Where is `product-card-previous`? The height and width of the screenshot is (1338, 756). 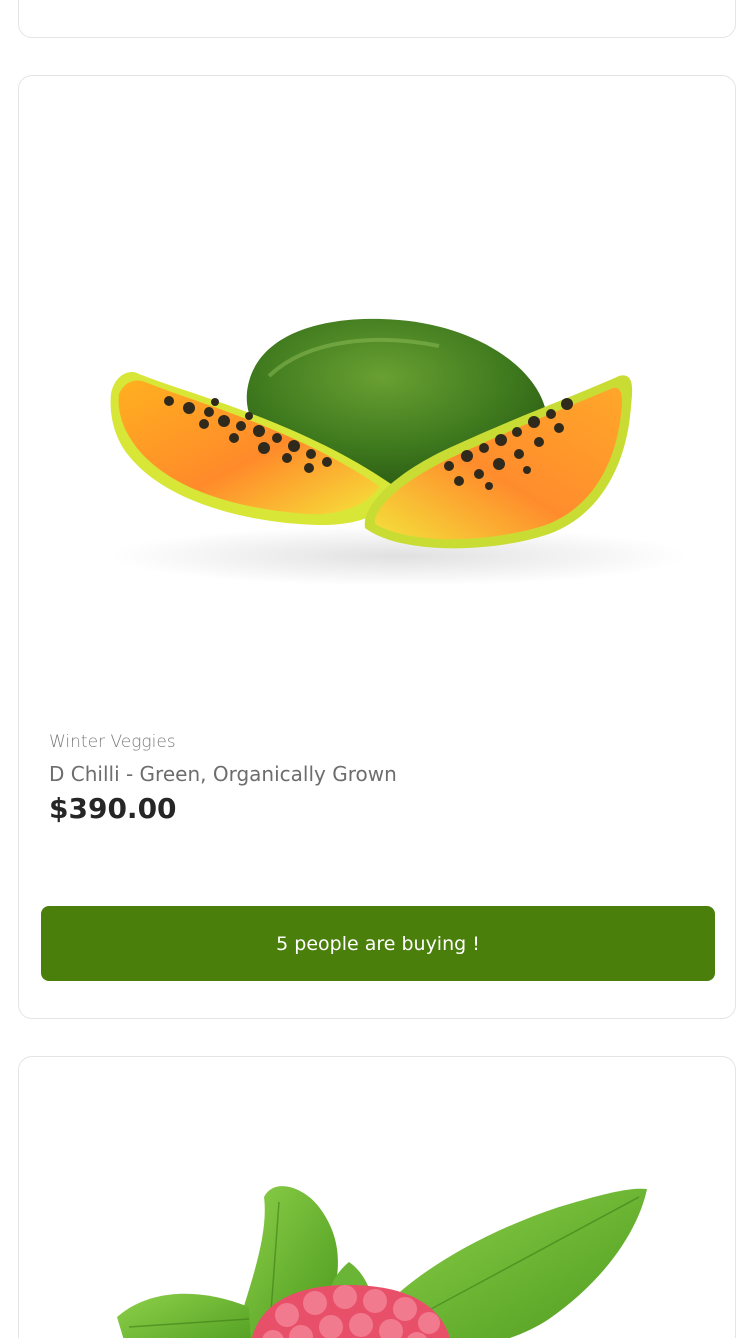
product-card-previous is located at coordinates (377, 19).